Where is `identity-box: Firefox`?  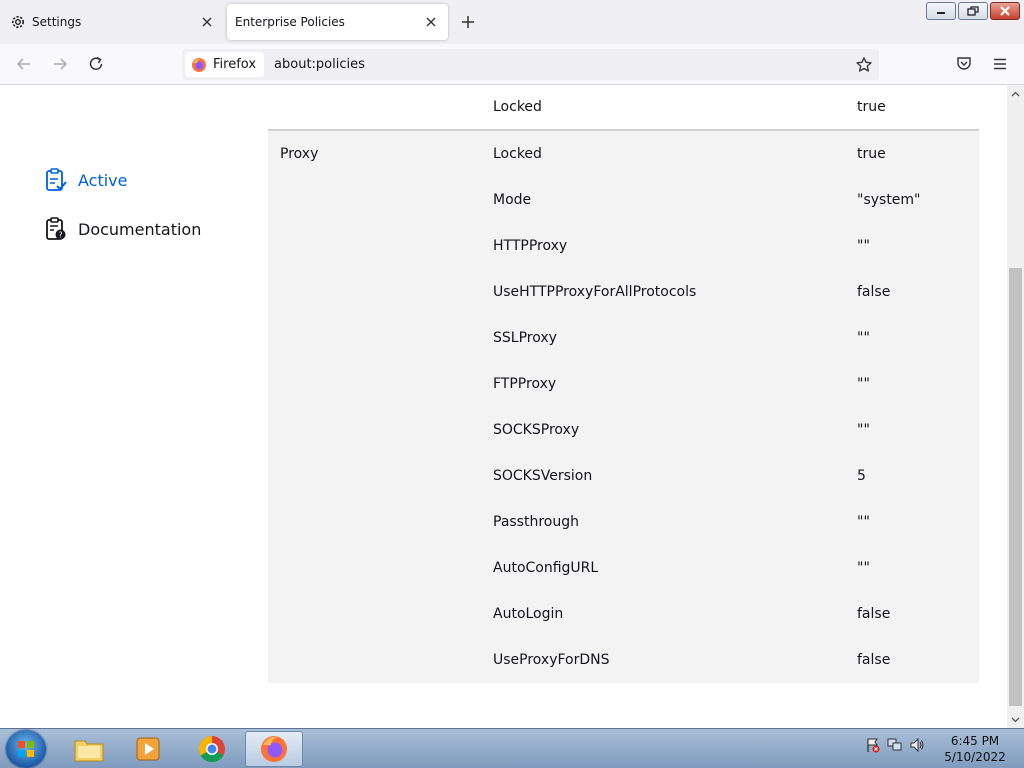 identity-box: Firefox is located at coordinates (225, 64).